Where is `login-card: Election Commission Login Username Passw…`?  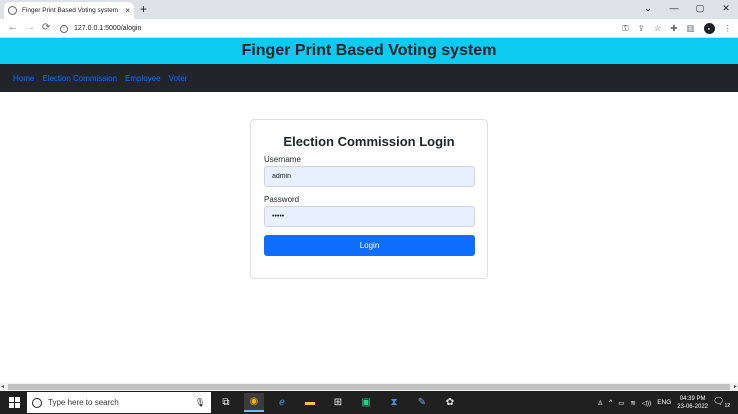
login-card: Election Commission Login Username Passw… is located at coordinates (369, 199).